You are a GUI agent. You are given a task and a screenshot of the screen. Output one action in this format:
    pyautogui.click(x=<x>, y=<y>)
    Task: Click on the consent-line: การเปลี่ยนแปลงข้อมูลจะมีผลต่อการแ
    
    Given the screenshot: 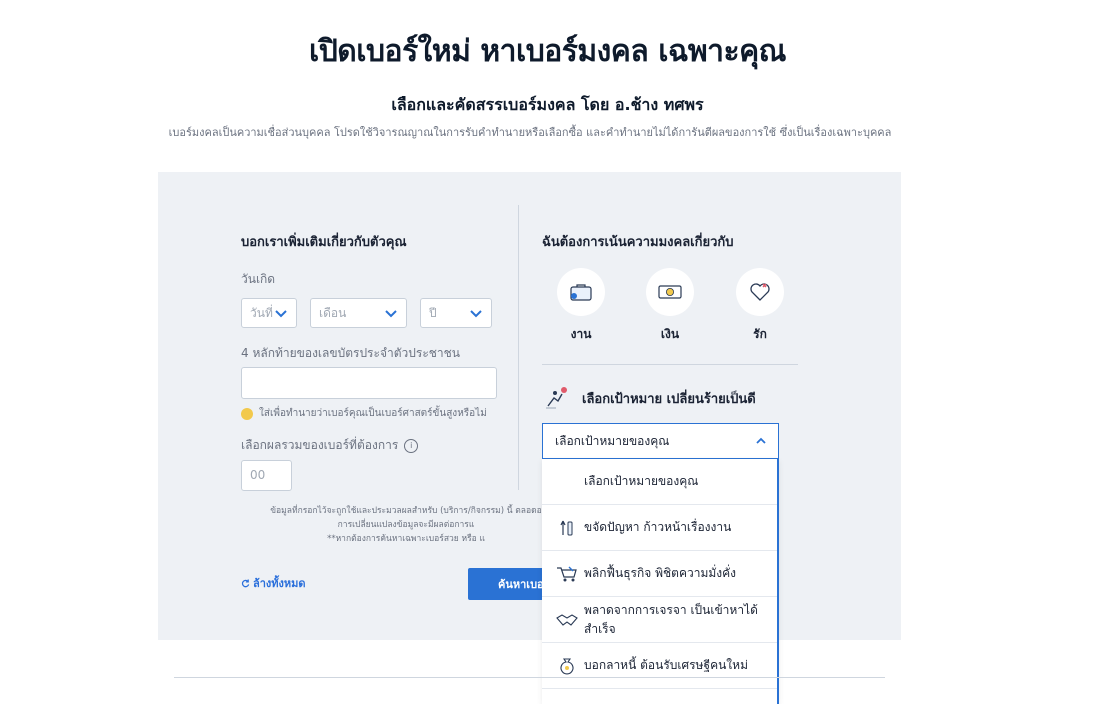 What is the action you would take?
    pyautogui.click(x=406, y=525)
    